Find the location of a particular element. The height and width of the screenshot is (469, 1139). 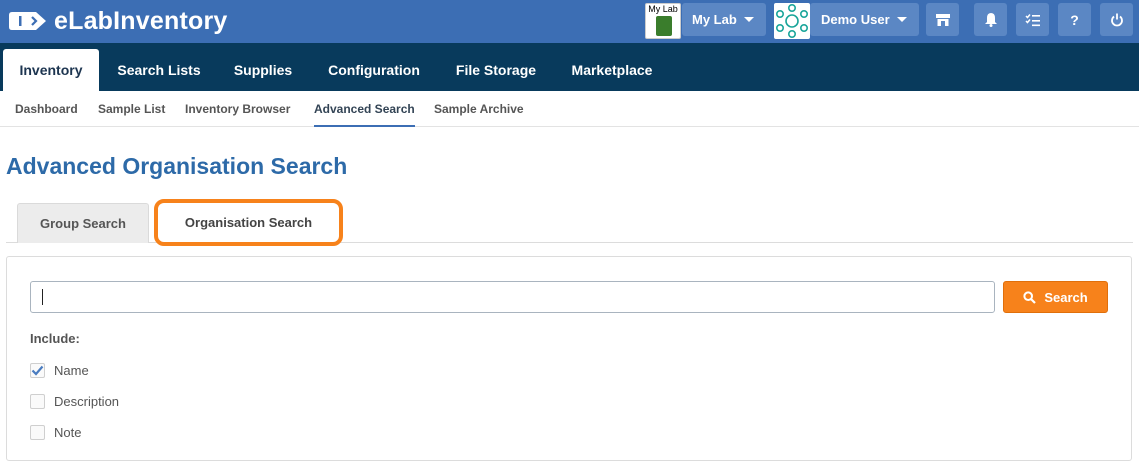

user-menu-button: Demo User is located at coordinates (864, 19).